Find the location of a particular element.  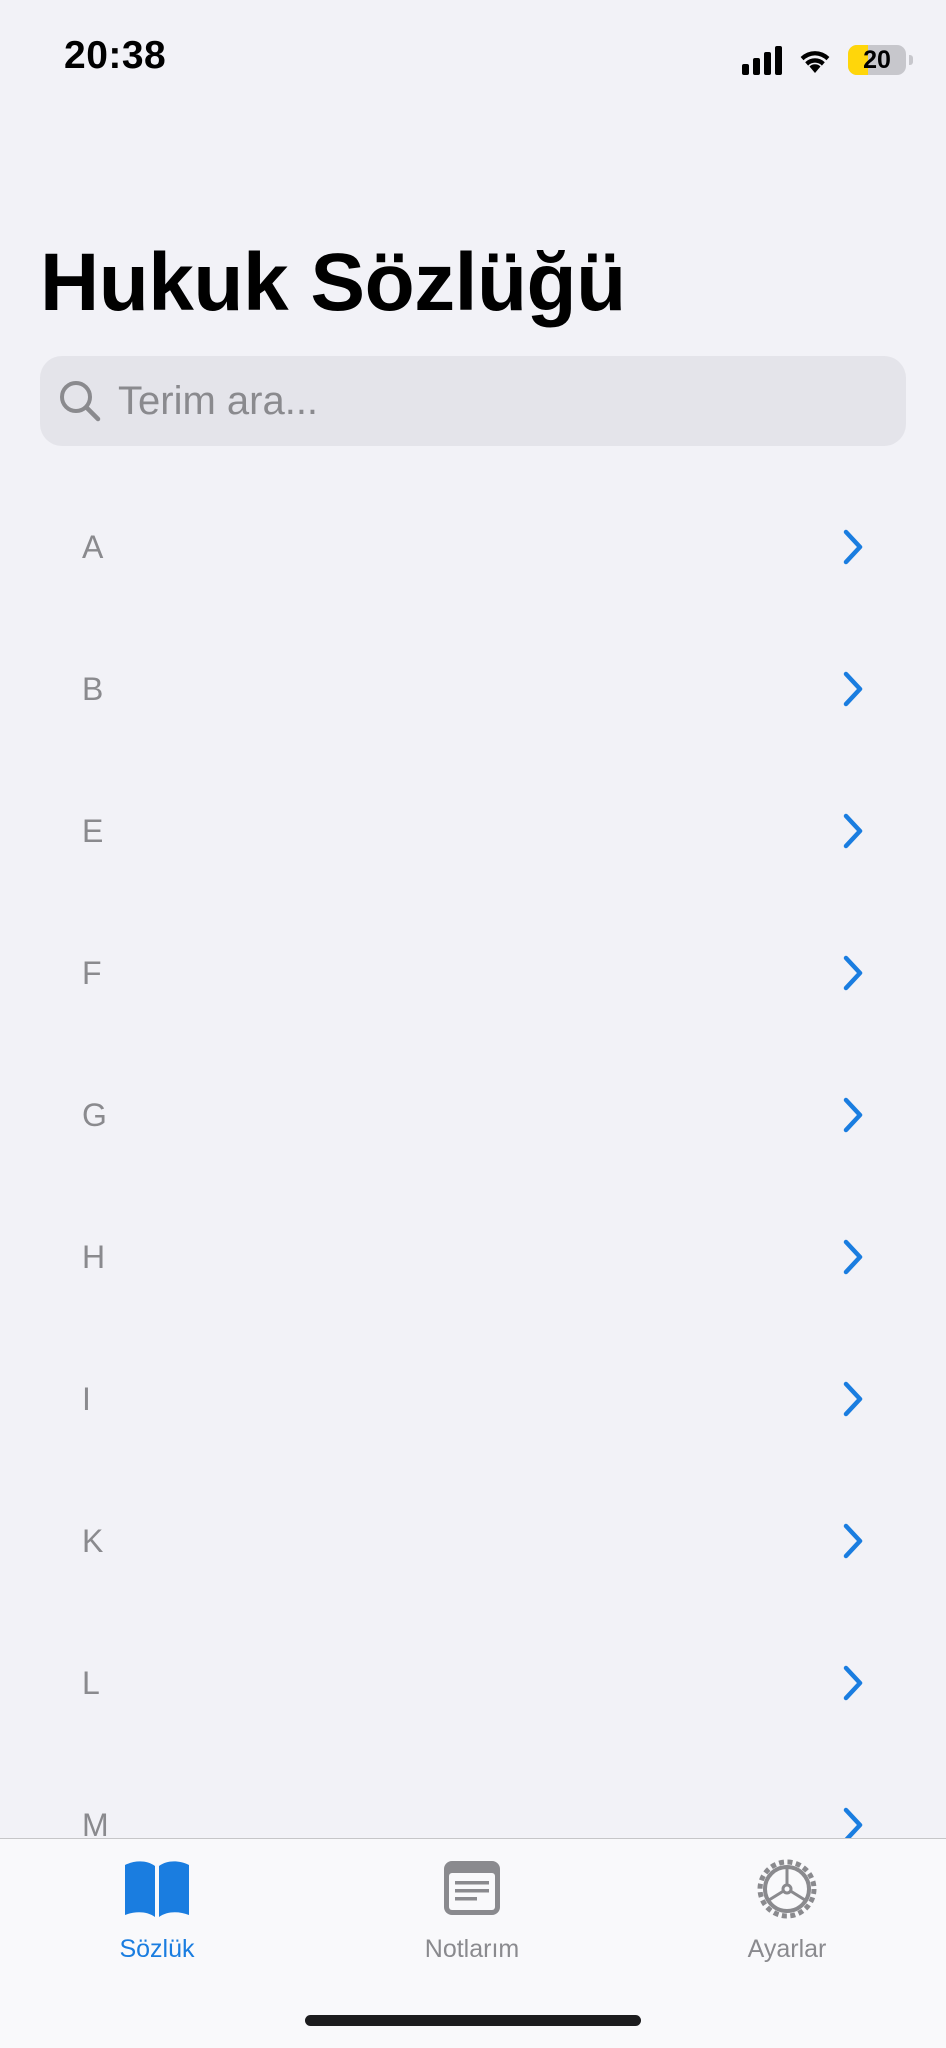

tab-label: Sözlük is located at coordinates (157, 1949).